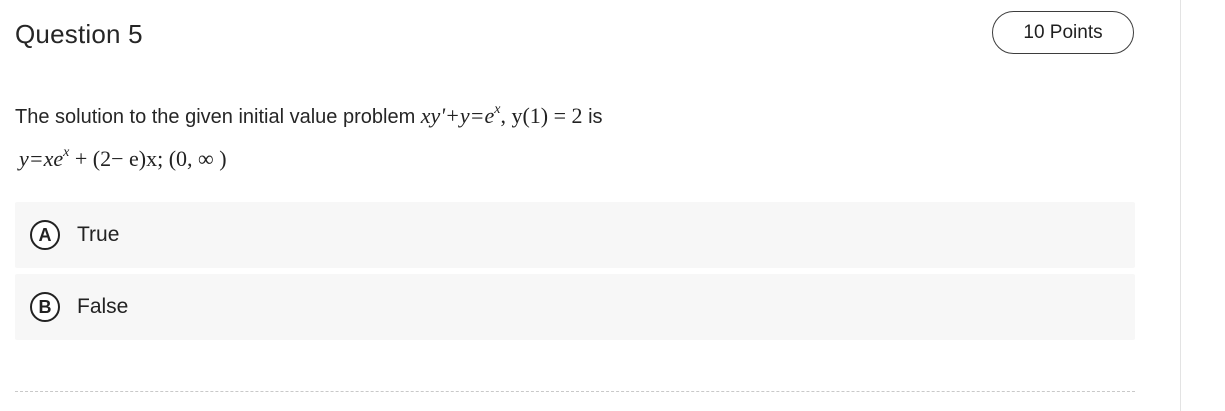 Image resolution: width=1225 pixels, height=411 pixels. I want to click on scroll-divider, so click(1180, 205).